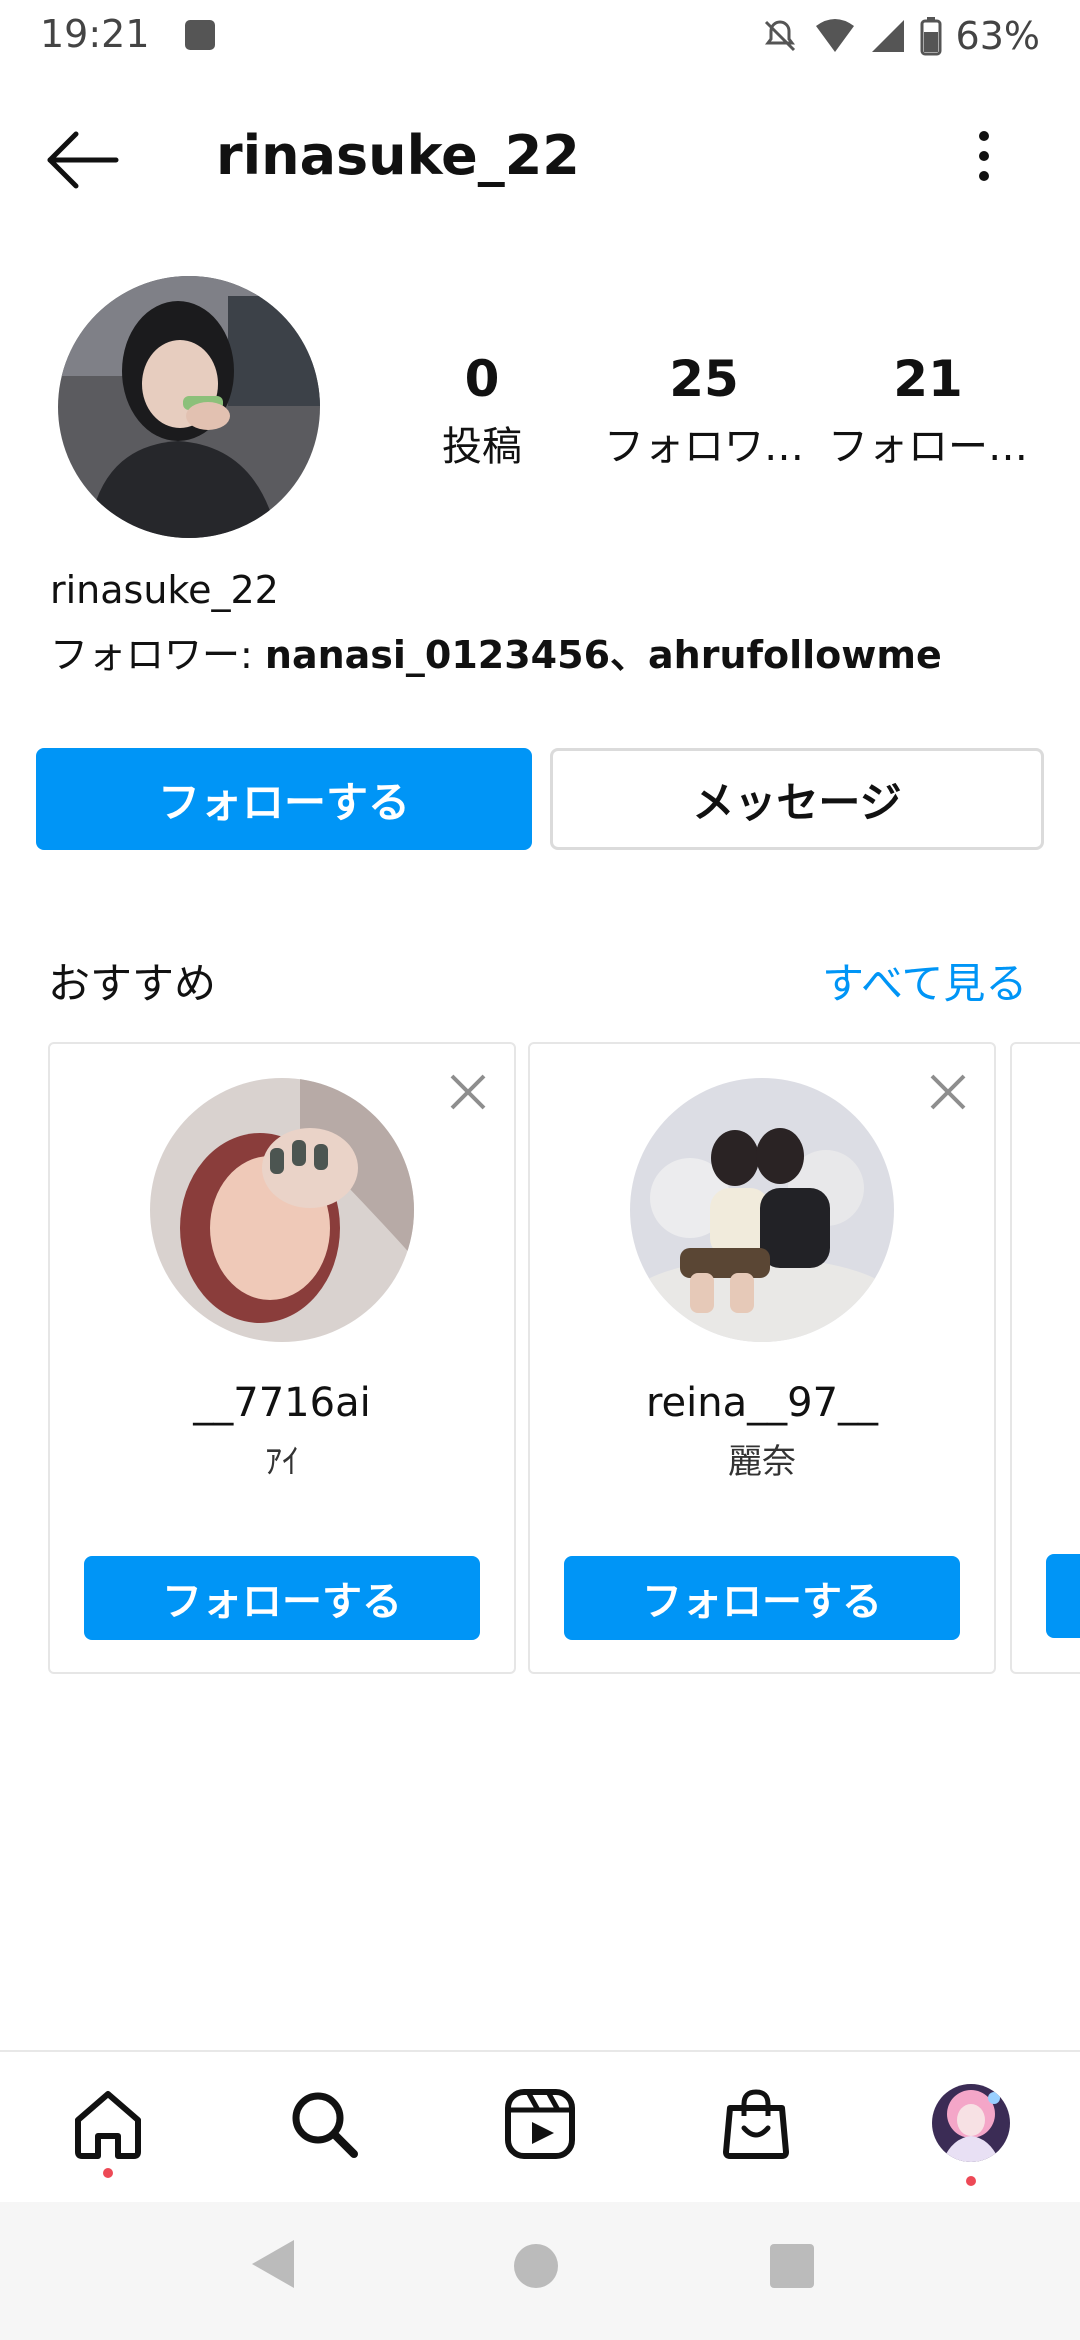  What do you see at coordinates (792, 2266) in the screenshot?
I see `system-recents-icon` at bounding box center [792, 2266].